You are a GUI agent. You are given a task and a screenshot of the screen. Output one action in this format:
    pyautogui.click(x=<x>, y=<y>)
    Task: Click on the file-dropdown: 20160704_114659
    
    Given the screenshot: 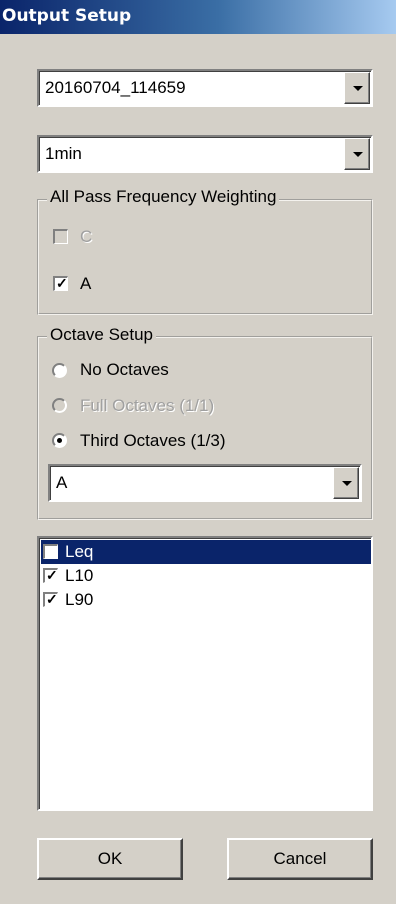 What is the action you would take?
    pyautogui.click(x=205, y=88)
    